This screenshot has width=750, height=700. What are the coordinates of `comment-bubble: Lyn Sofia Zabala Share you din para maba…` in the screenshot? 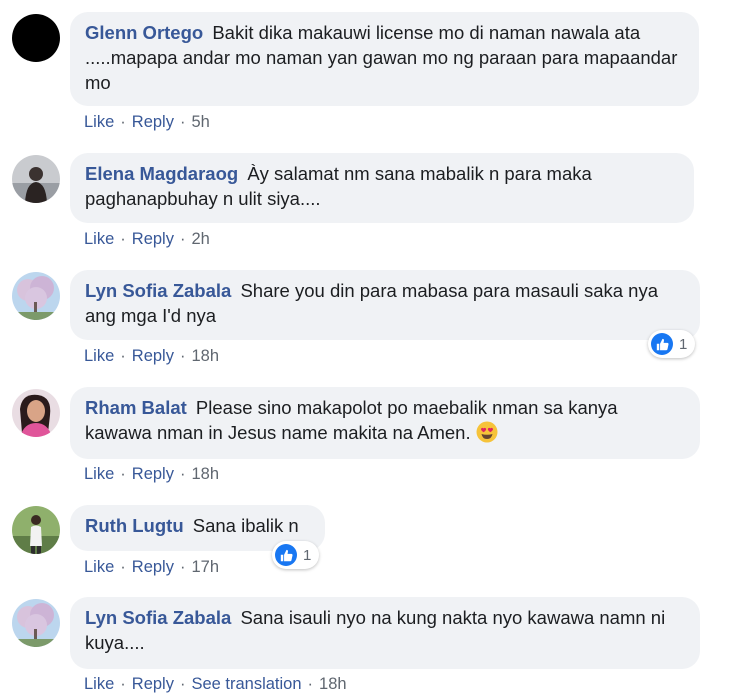 It's located at (385, 305).